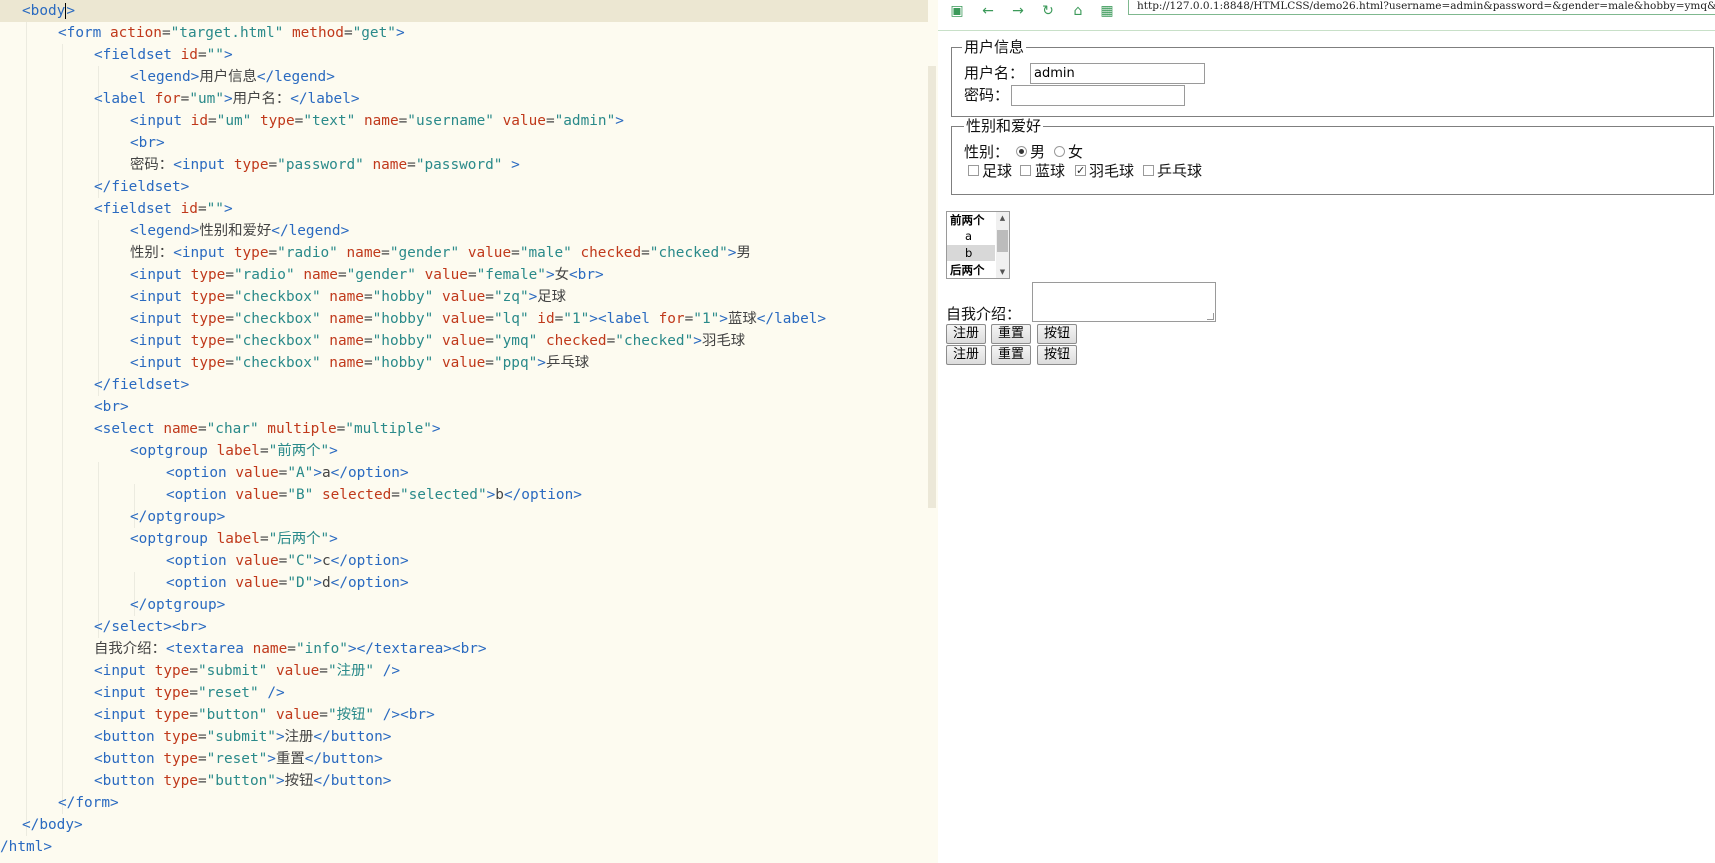 This screenshot has width=1715, height=863. Describe the element at coordinates (1018, 11) in the screenshot. I see `forward-icon: →` at that location.